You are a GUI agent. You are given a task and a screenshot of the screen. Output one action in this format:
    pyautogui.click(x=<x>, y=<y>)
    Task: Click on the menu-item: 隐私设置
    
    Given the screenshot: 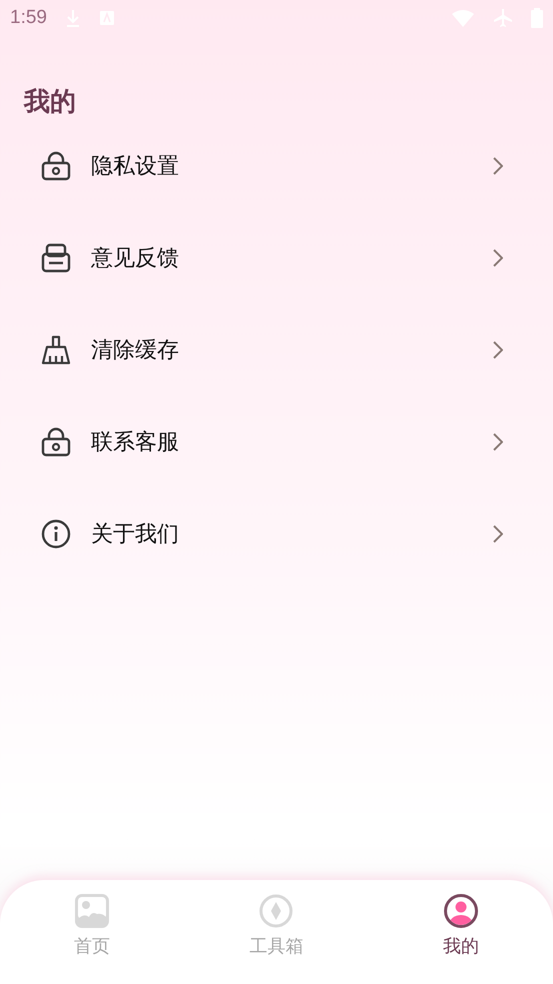 What is the action you would take?
    pyautogui.click(x=276, y=166)
    